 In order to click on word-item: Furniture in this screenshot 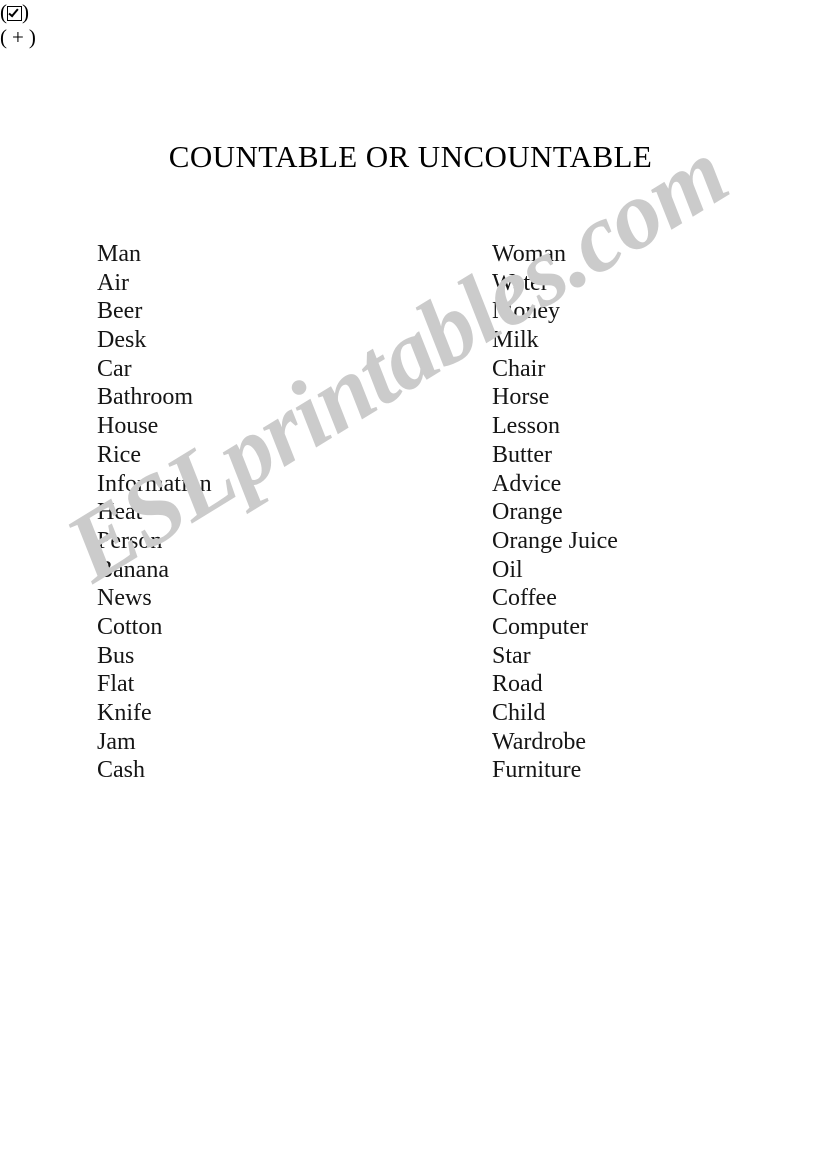, I will do `click(537, 770)`.